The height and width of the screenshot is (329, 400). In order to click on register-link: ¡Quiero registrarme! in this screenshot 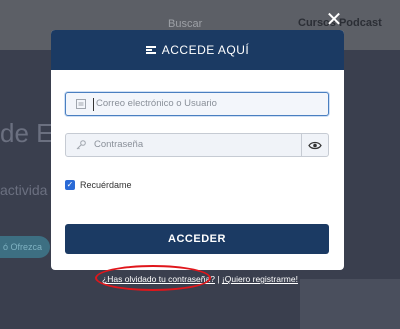, I will do `click(260, 279)`.